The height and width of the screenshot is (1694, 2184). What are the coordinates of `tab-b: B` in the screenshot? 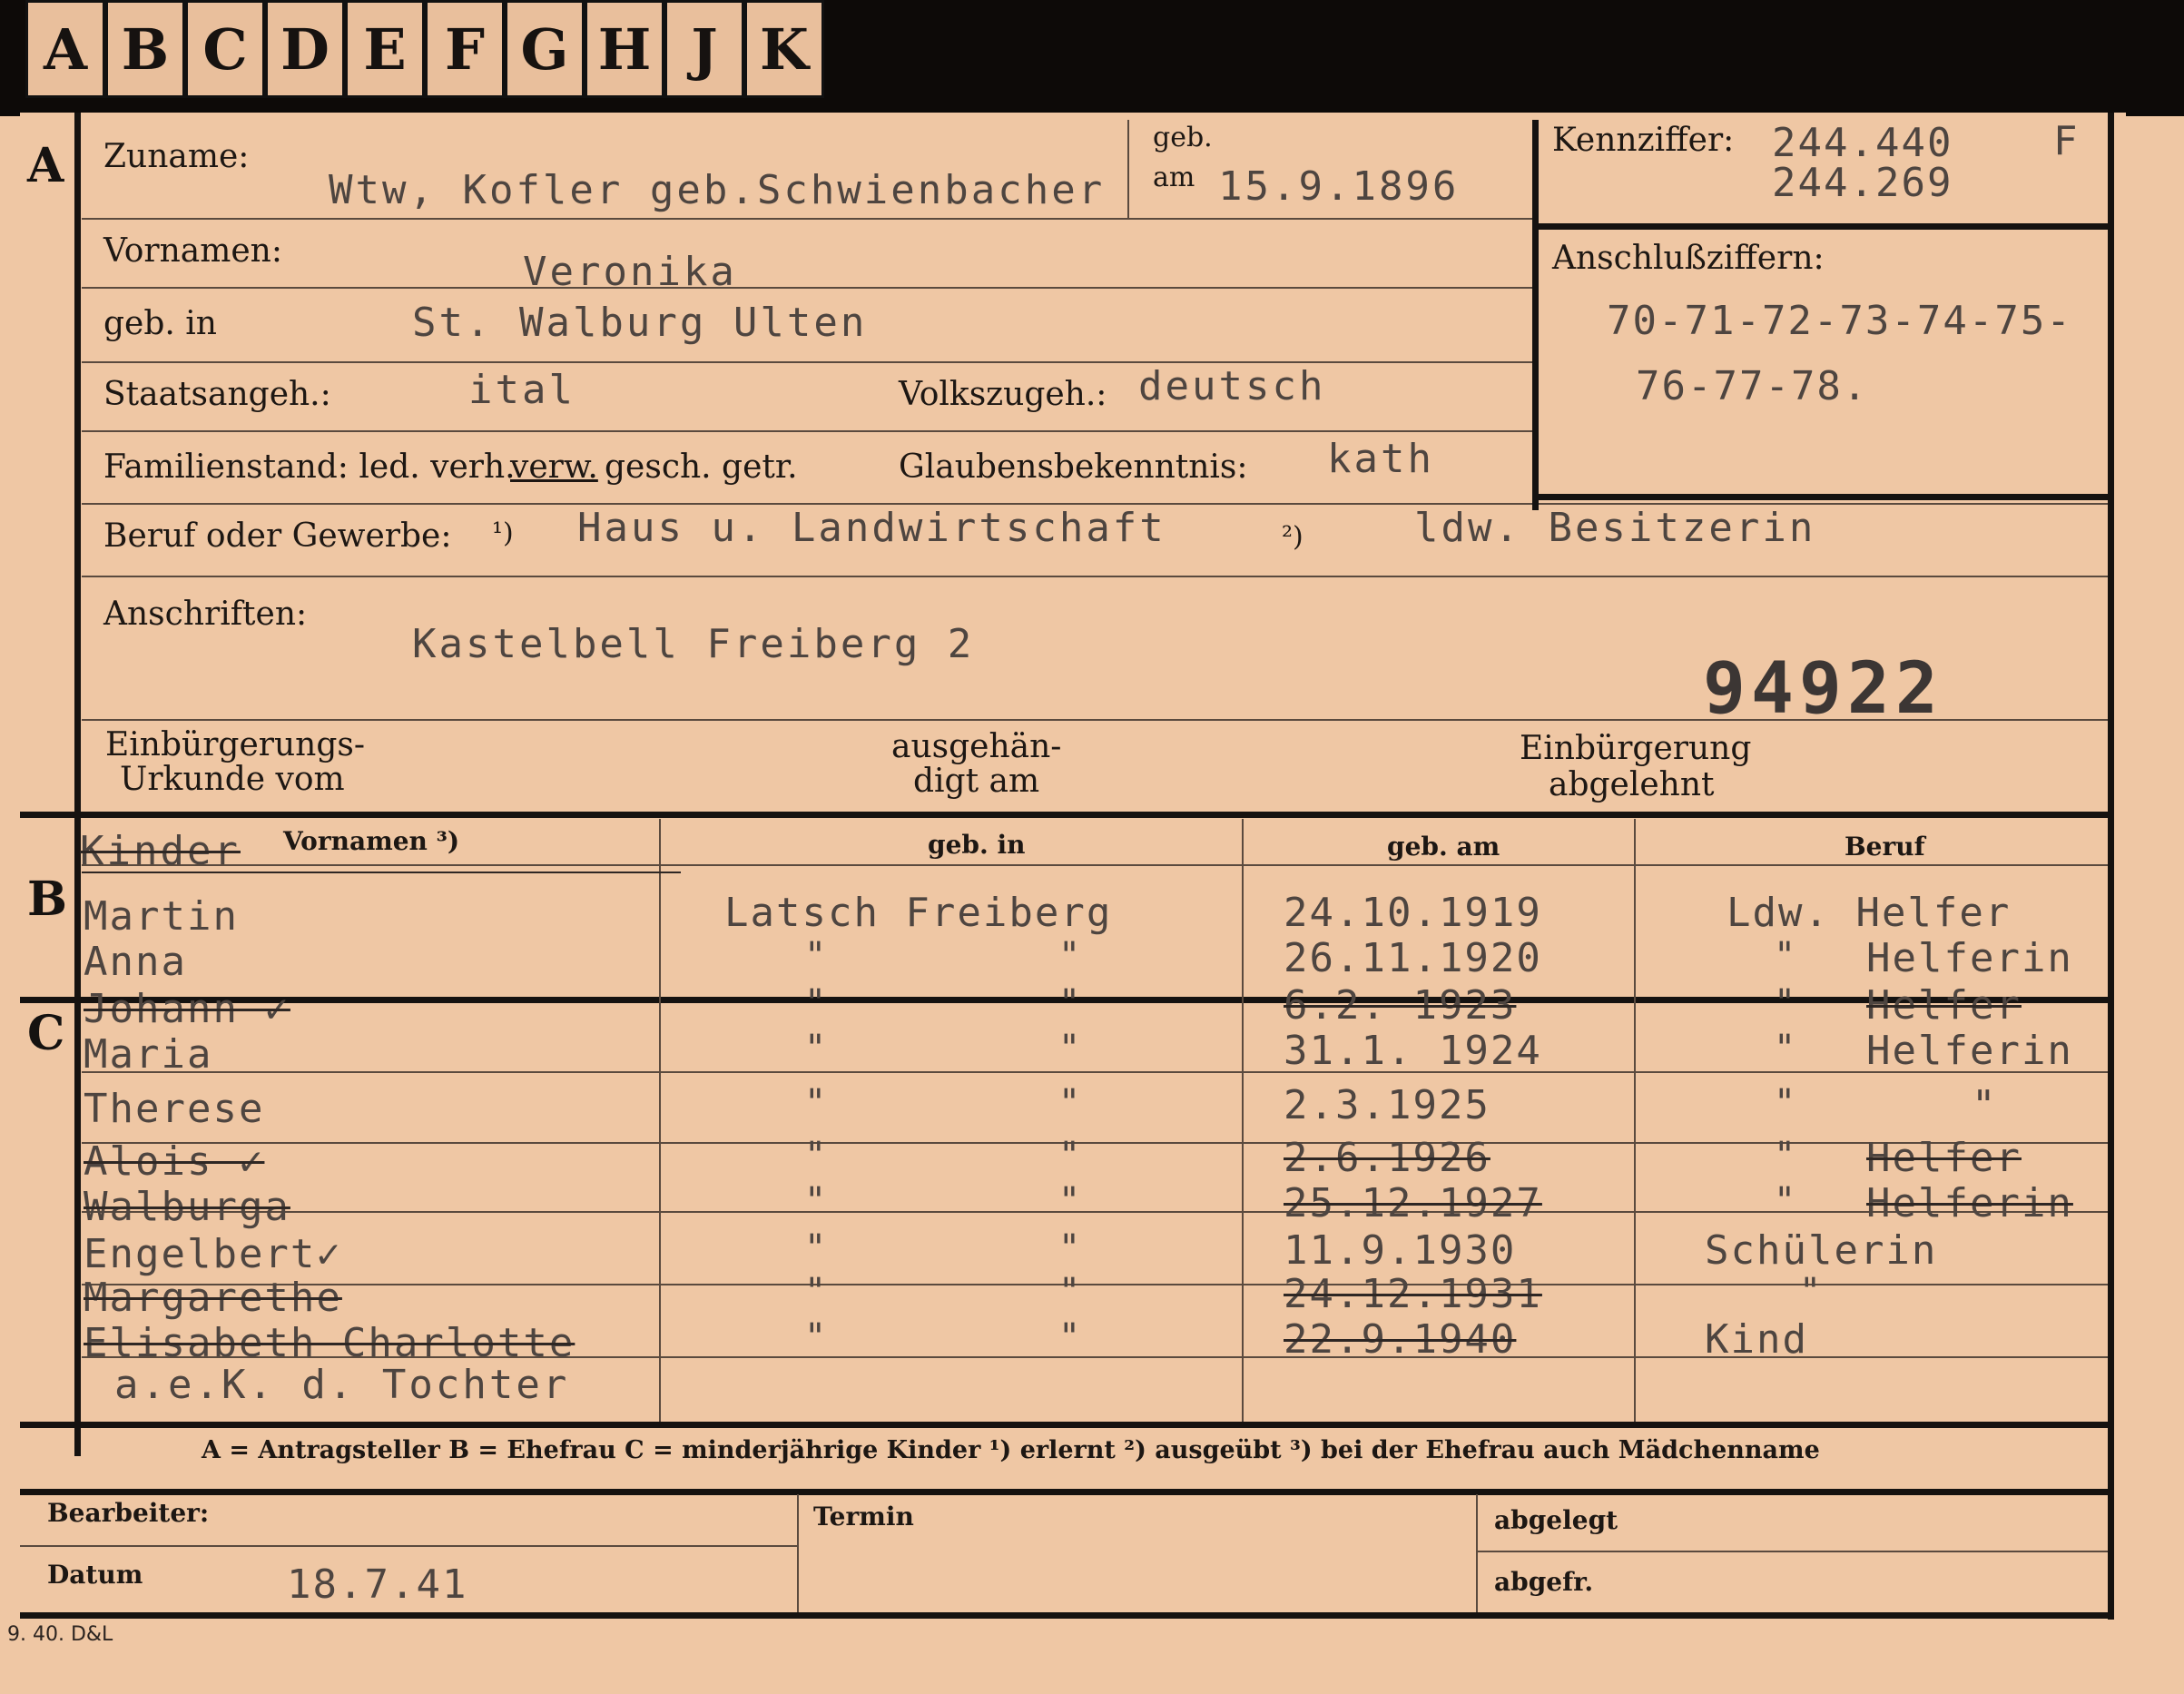 It's located at (145, 49).